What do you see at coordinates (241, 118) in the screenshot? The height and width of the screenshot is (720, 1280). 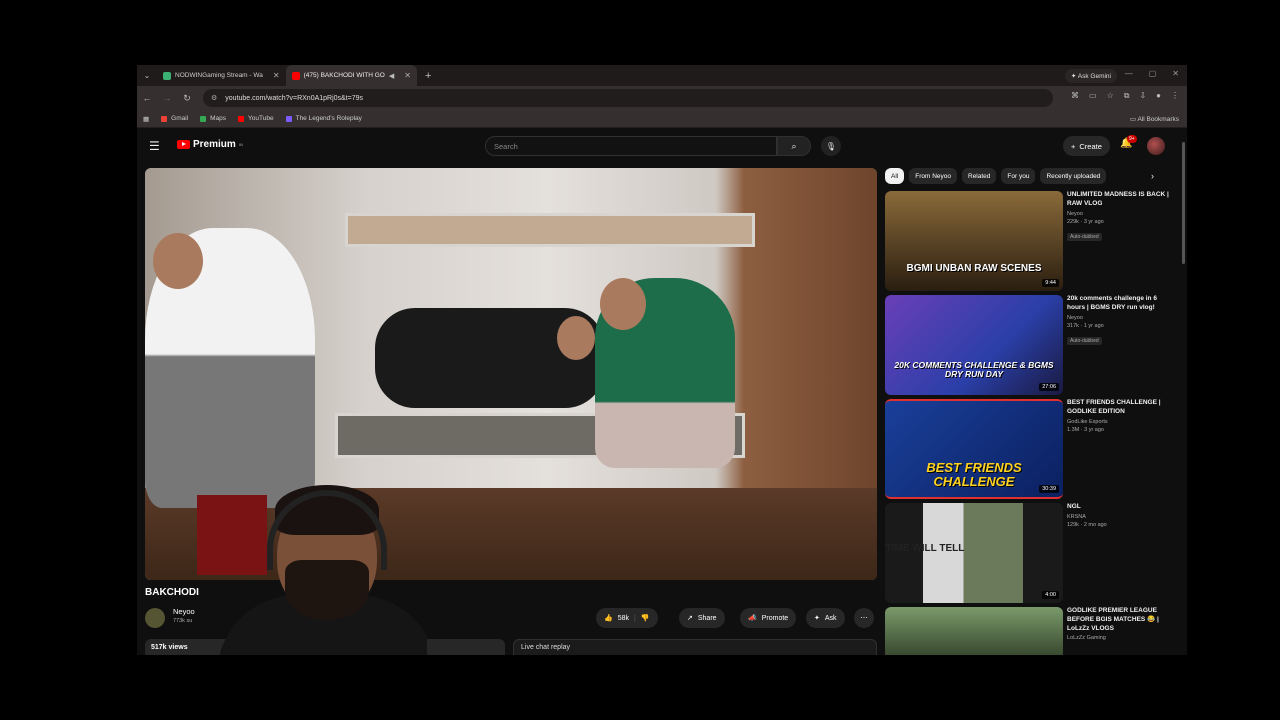 I see `youtube-icon` at bounding box center [241, 118].